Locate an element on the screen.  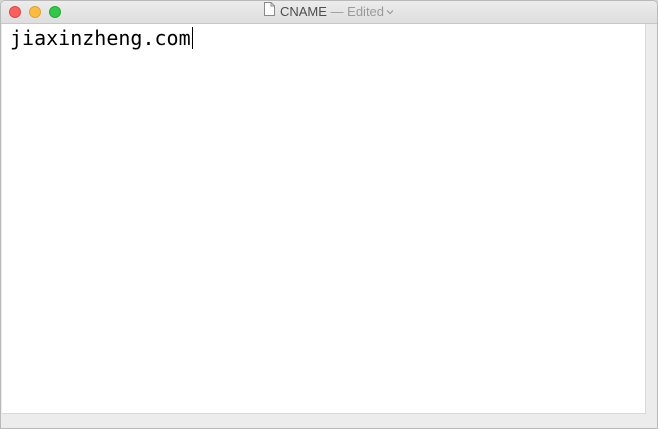
window-title: CNAME — Edited is located at coordinates (329, 11).